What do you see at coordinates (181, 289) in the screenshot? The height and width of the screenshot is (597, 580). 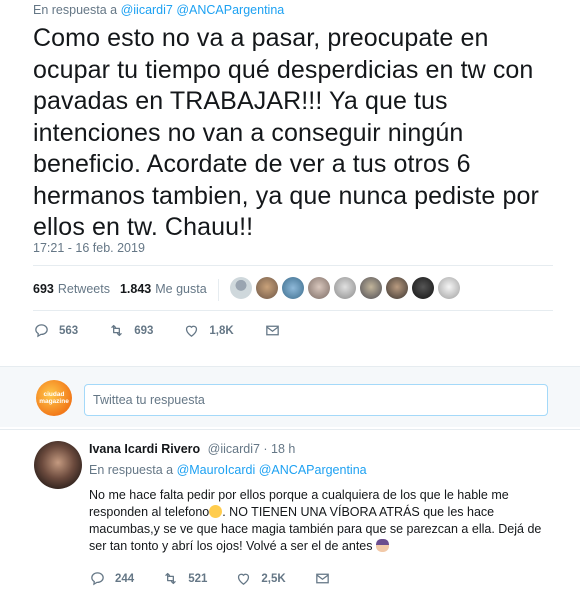 I see `likes-label: Me gusta` at bounding box center [181, 289].